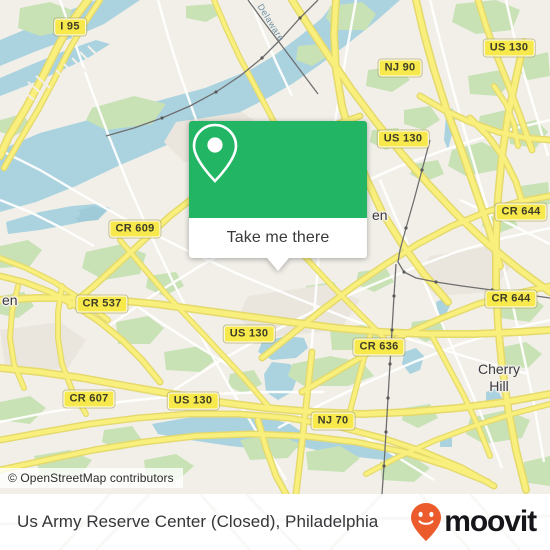 This screenshot has height=550, width=550. What do you see at coordinates (379, 347) in the screenshot?
I see `road-shield: CR 636` at bounding box center [379, 347].